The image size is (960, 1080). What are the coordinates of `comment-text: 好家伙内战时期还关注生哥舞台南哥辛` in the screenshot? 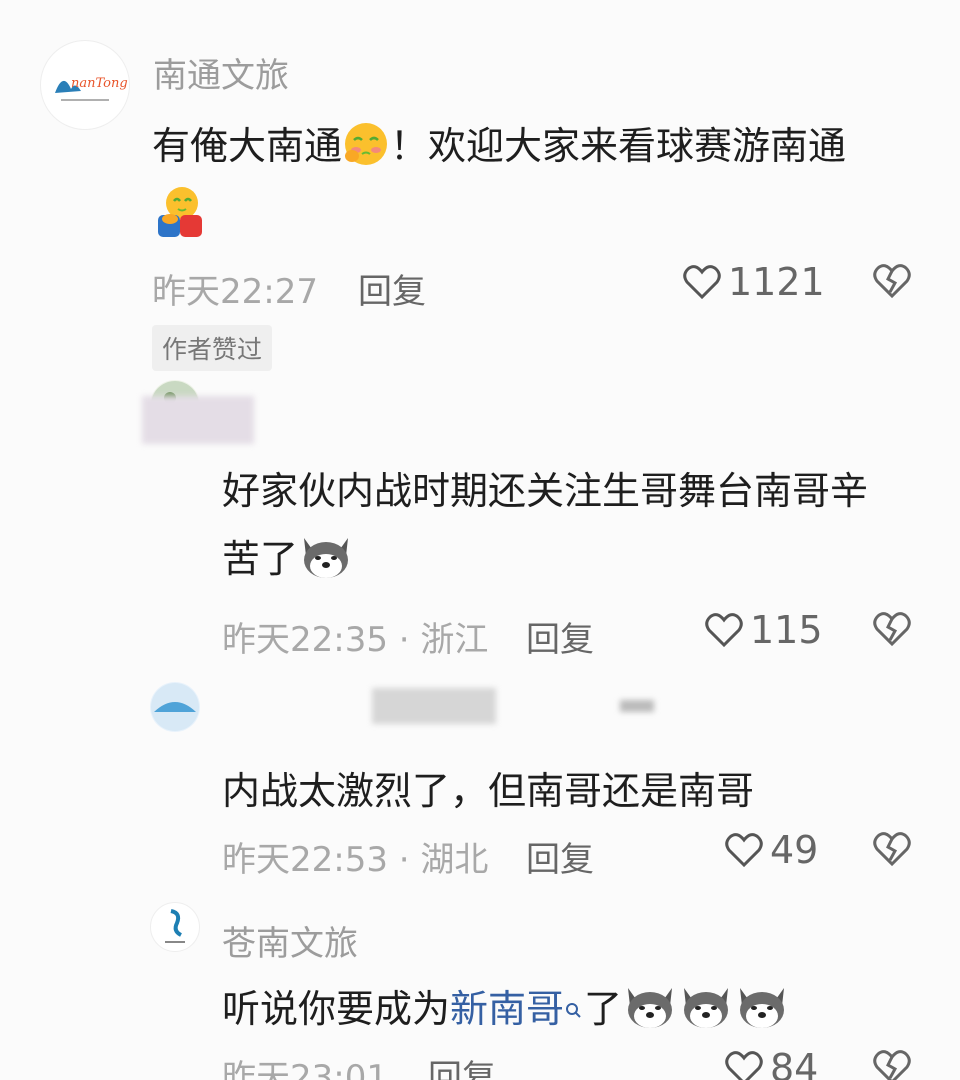 It's located at (545, 491).